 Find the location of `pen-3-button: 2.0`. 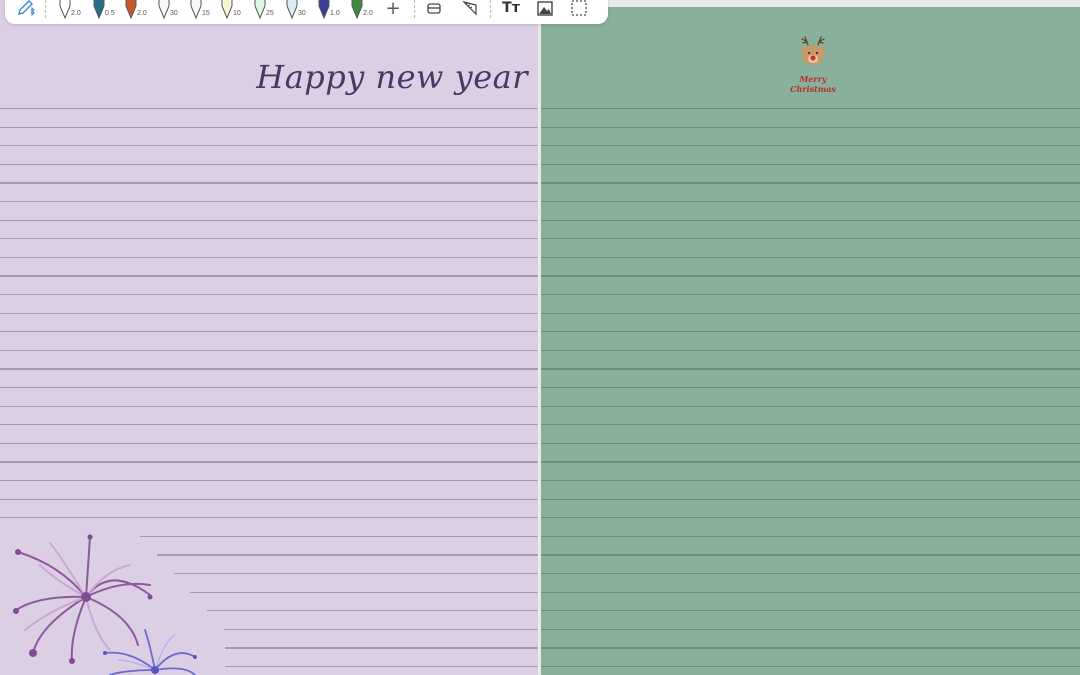

pen-3-button: 2.0 is located at coordinates (135, 10).